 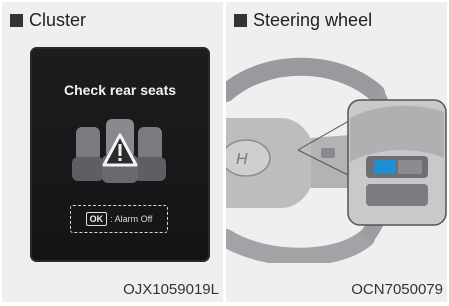 I want to click on steering-figure-code: OCN7050079, so click(x=397, y=289).